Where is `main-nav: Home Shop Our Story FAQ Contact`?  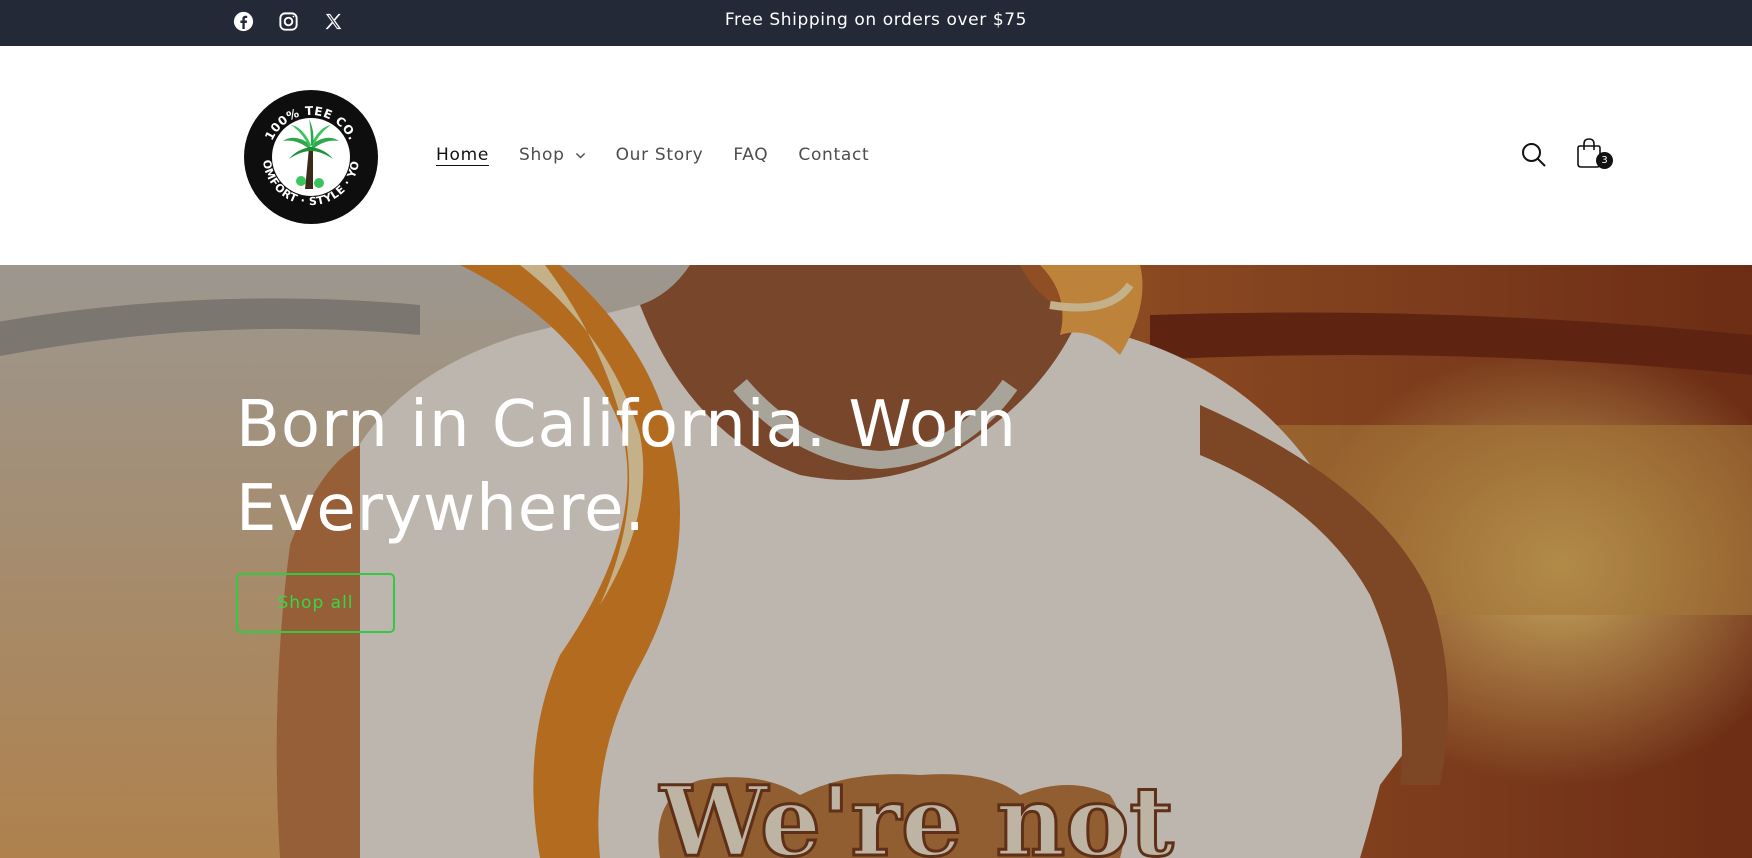
main-nav: Home Shop Our Story FAQ Contact is located at coordinates (667, 155).